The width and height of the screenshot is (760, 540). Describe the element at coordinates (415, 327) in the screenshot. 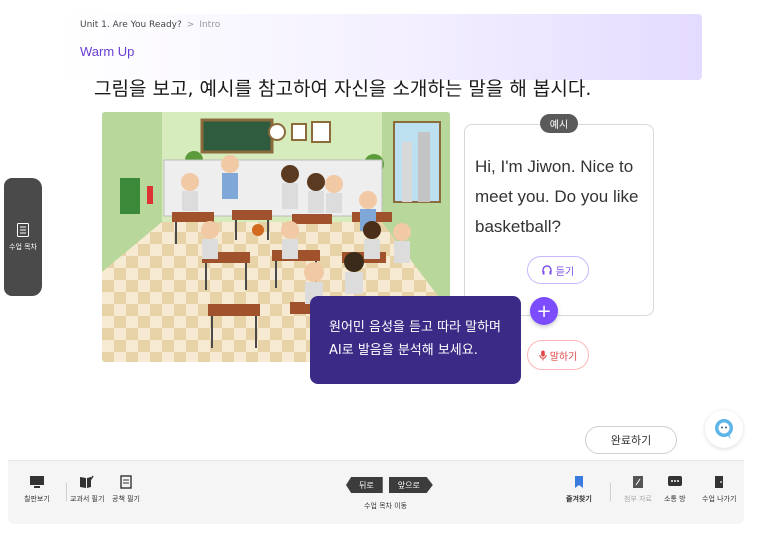

I see `tooltip-line-1: 원어민 음성을 듣고 따라 말하며` at that location.